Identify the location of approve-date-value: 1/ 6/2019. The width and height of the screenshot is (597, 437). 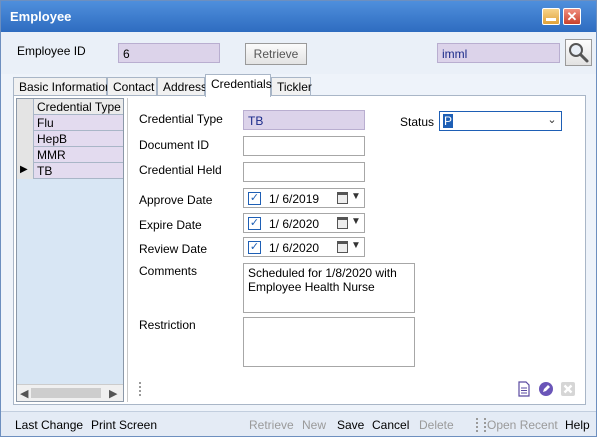
(294, 199).